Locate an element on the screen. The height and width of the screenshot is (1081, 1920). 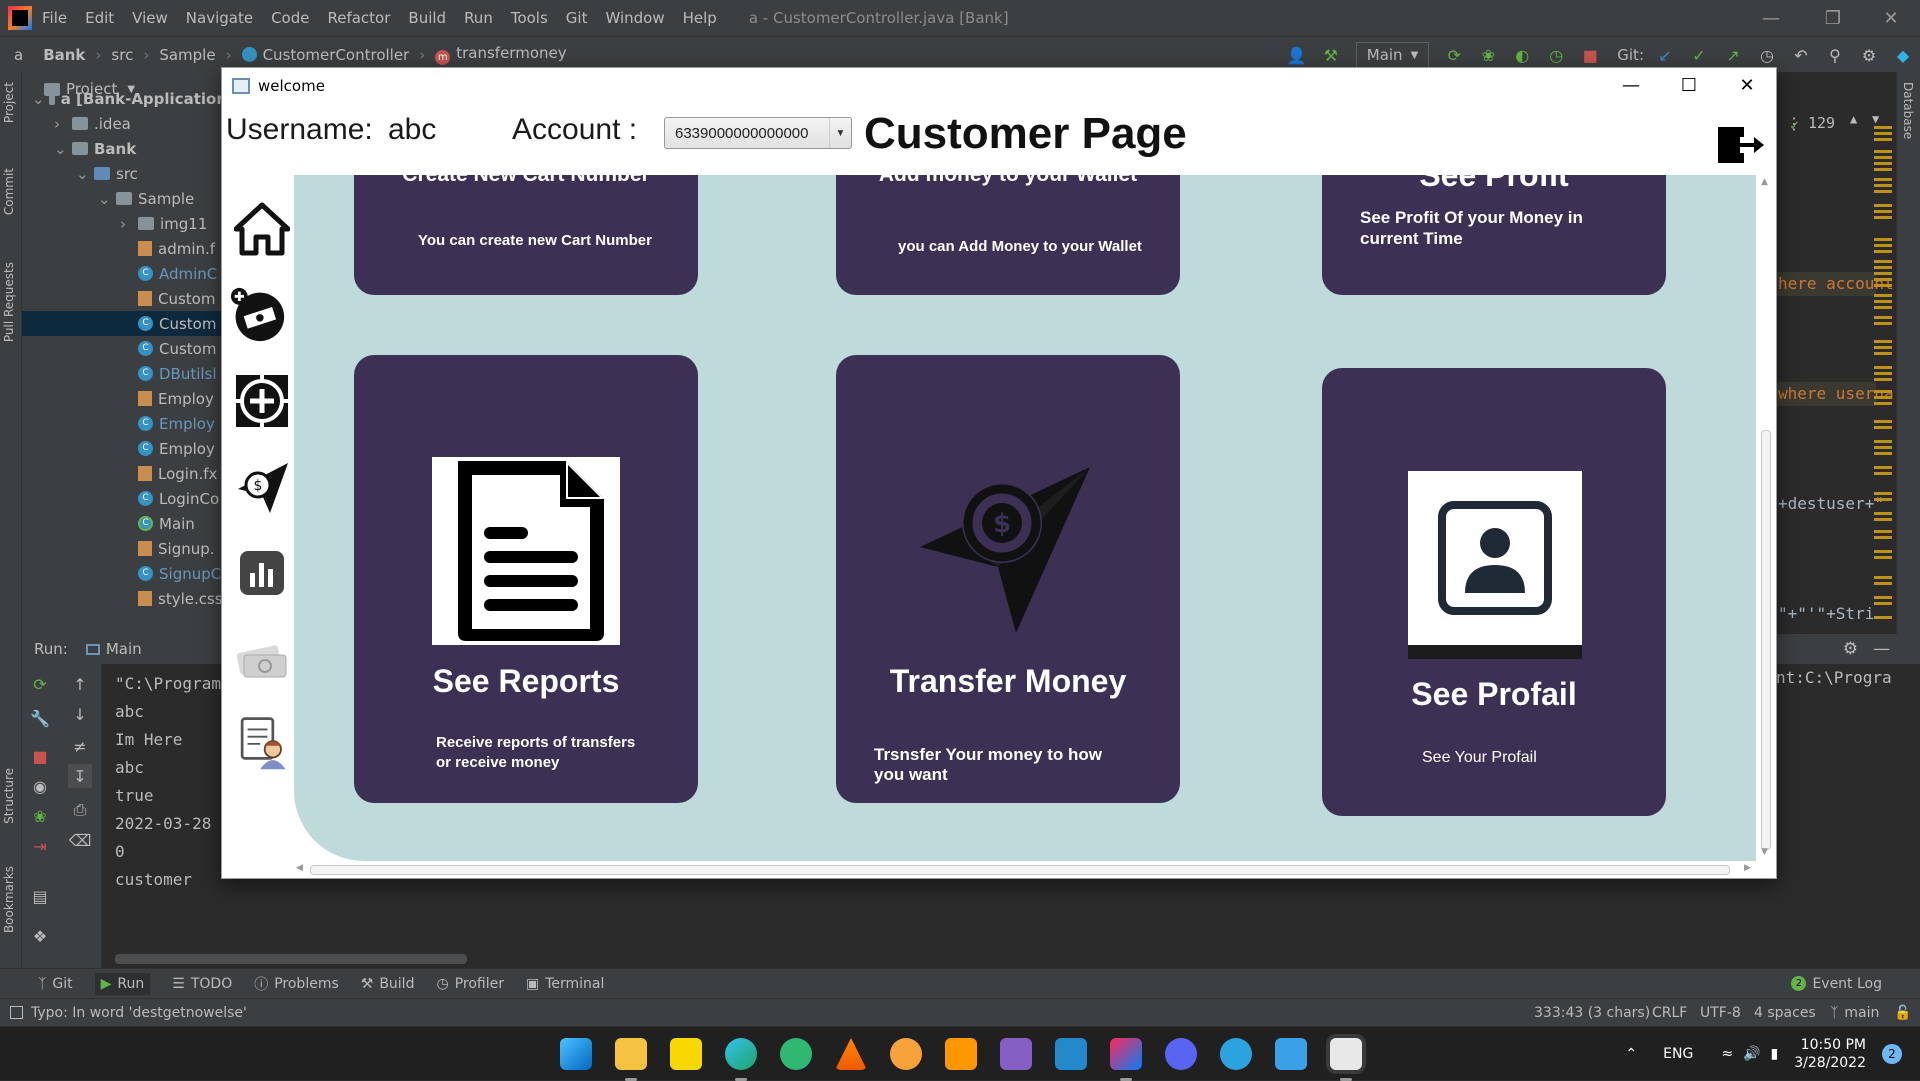
tool-project-tab: Project is located at coordinates (9, 102).